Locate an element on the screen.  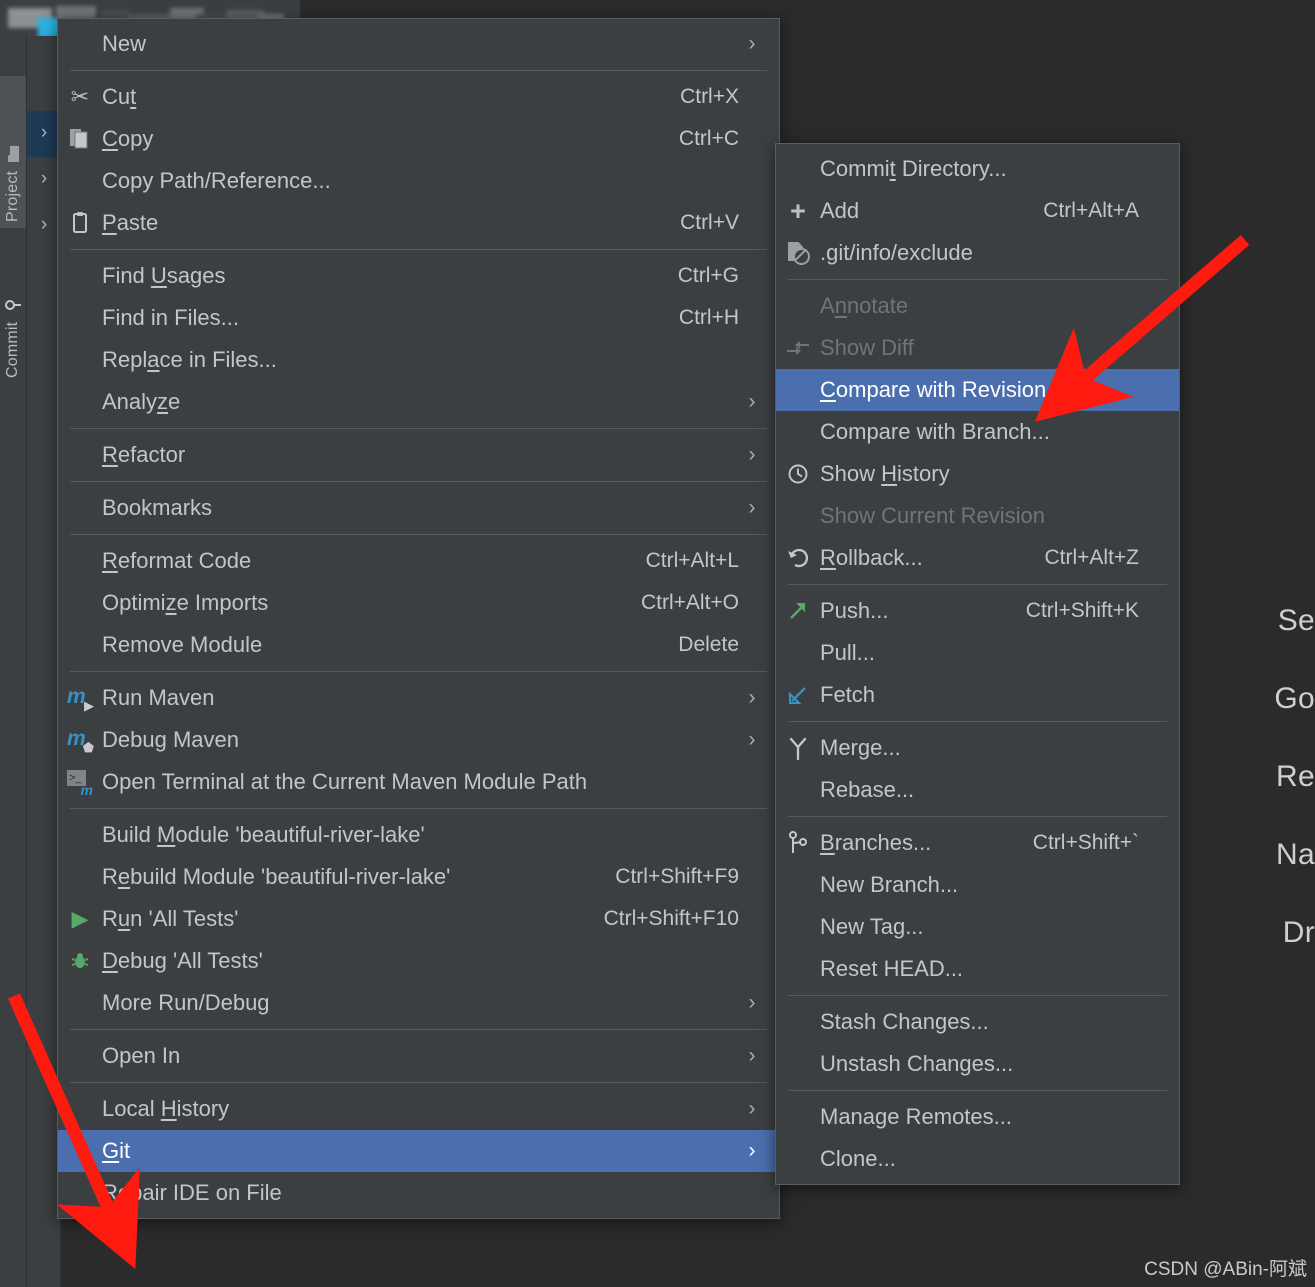
menu-item-remove-module: Remove Module Delete is located at coordinates (418, 645).